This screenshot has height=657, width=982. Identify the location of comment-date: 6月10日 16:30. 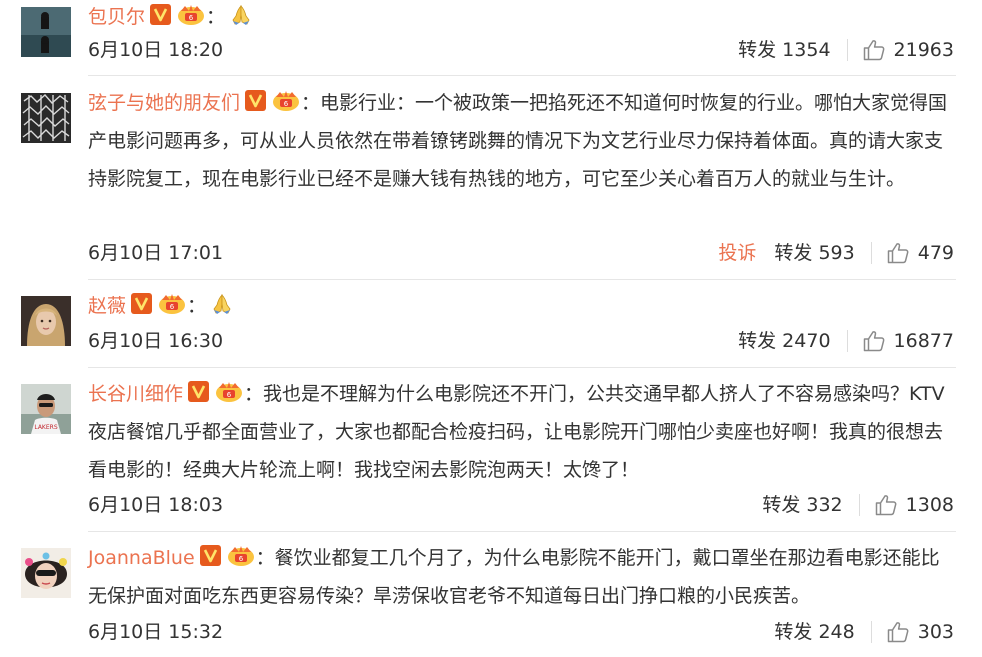
(156, 341).